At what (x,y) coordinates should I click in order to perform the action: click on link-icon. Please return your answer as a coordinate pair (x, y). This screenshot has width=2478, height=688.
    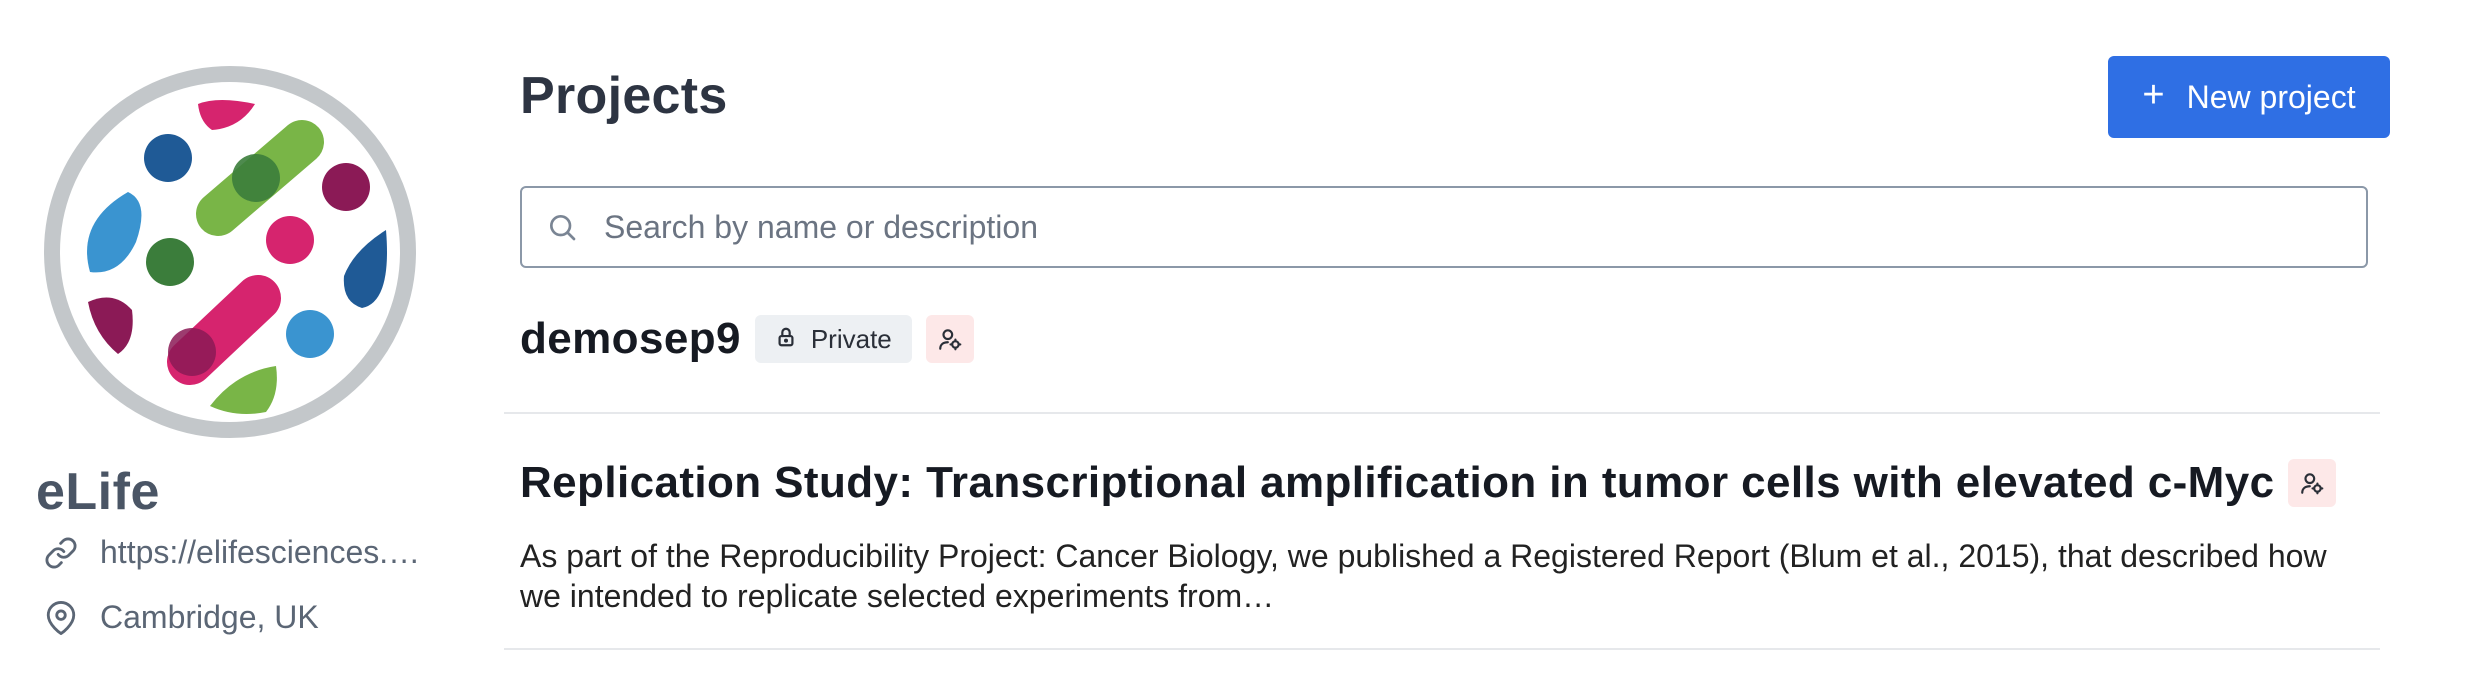
    Looking at the image, I should click on (61, 553).